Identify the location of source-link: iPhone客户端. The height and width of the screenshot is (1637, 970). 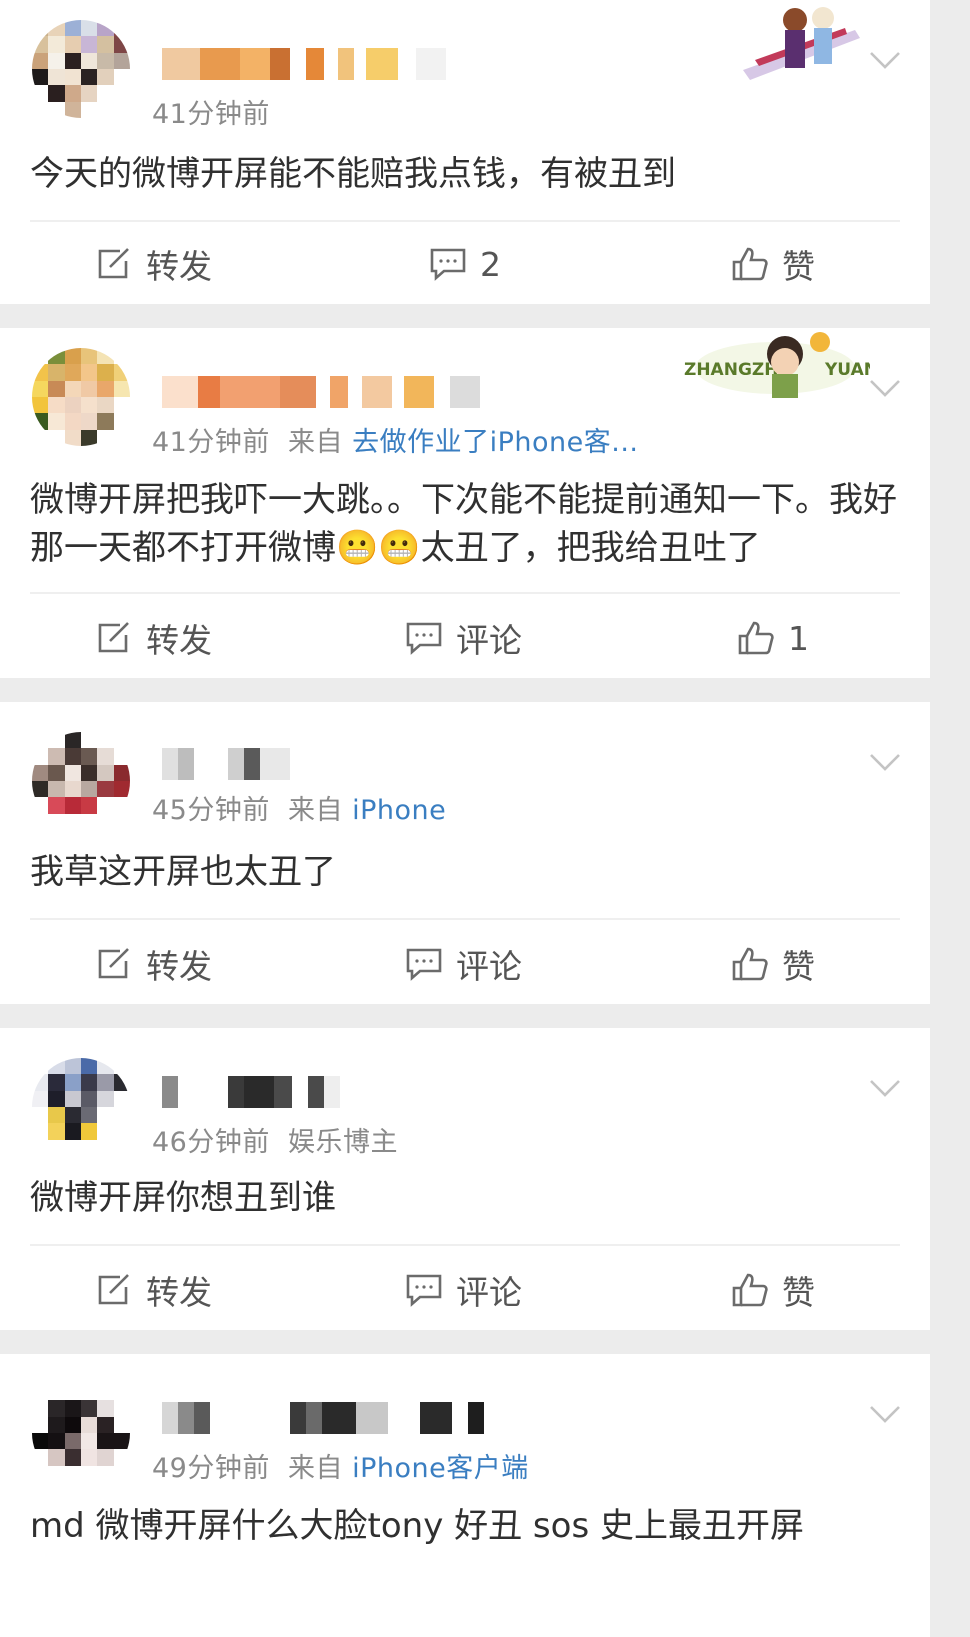
(440, 1468).